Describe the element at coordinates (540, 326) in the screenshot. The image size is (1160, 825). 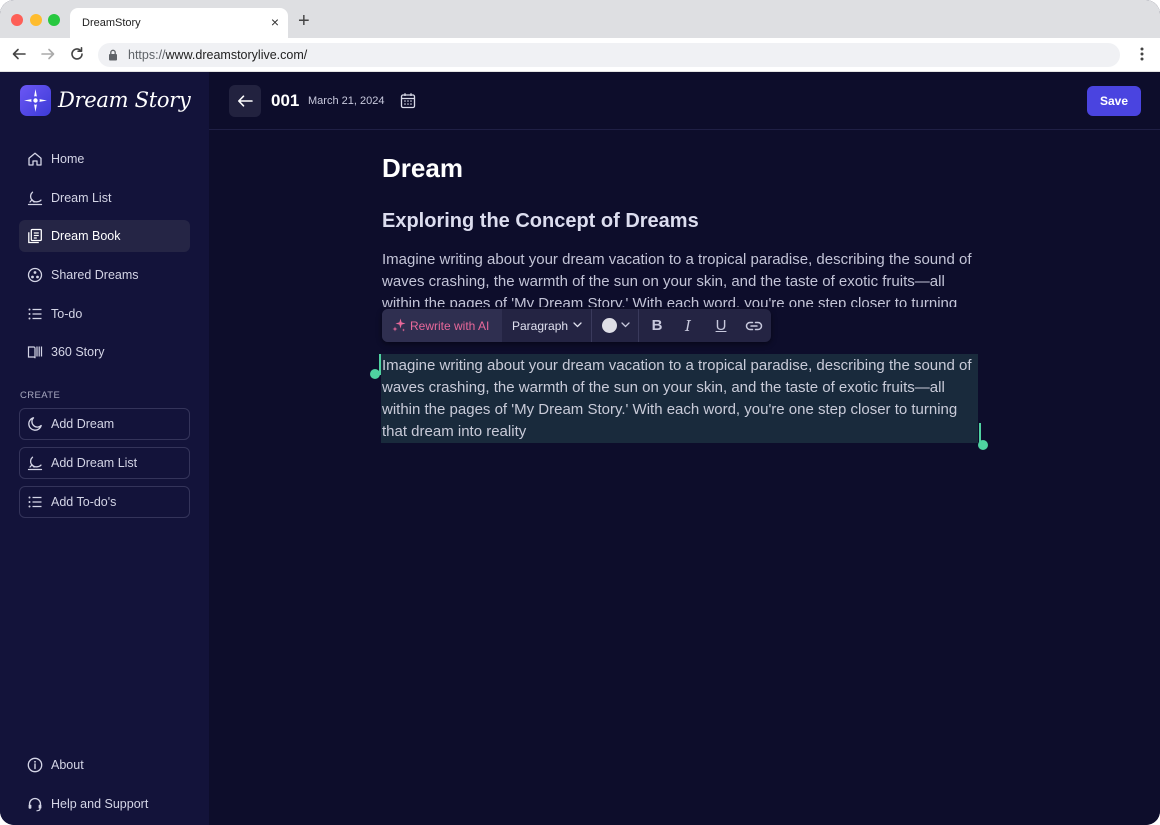
I see `paragraph-style-dropdown: Paragraph` at that location.